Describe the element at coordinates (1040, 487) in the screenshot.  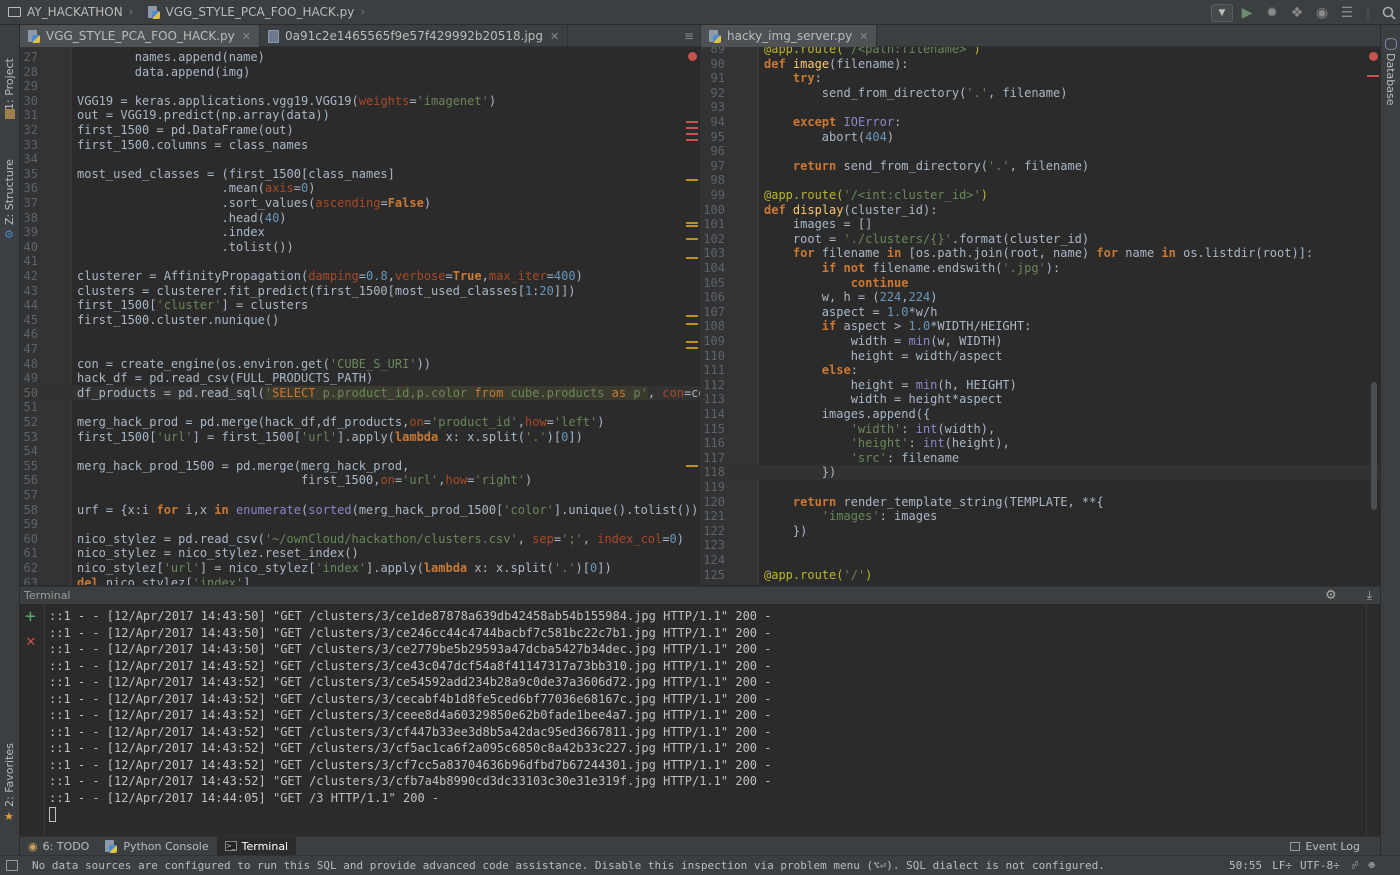
I see `code-line: 119` at that location.